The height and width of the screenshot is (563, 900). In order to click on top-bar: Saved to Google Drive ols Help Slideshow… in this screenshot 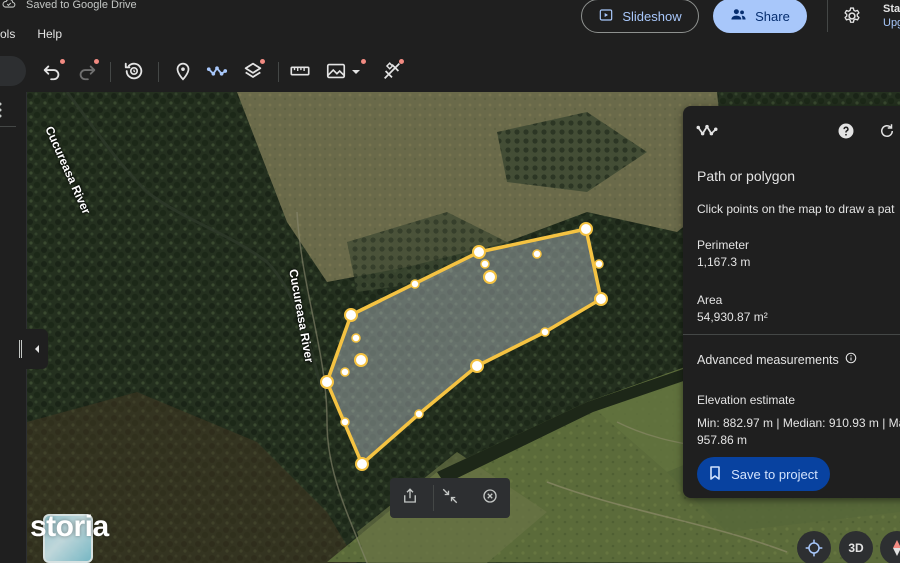, I will do `click(450, 26)`.